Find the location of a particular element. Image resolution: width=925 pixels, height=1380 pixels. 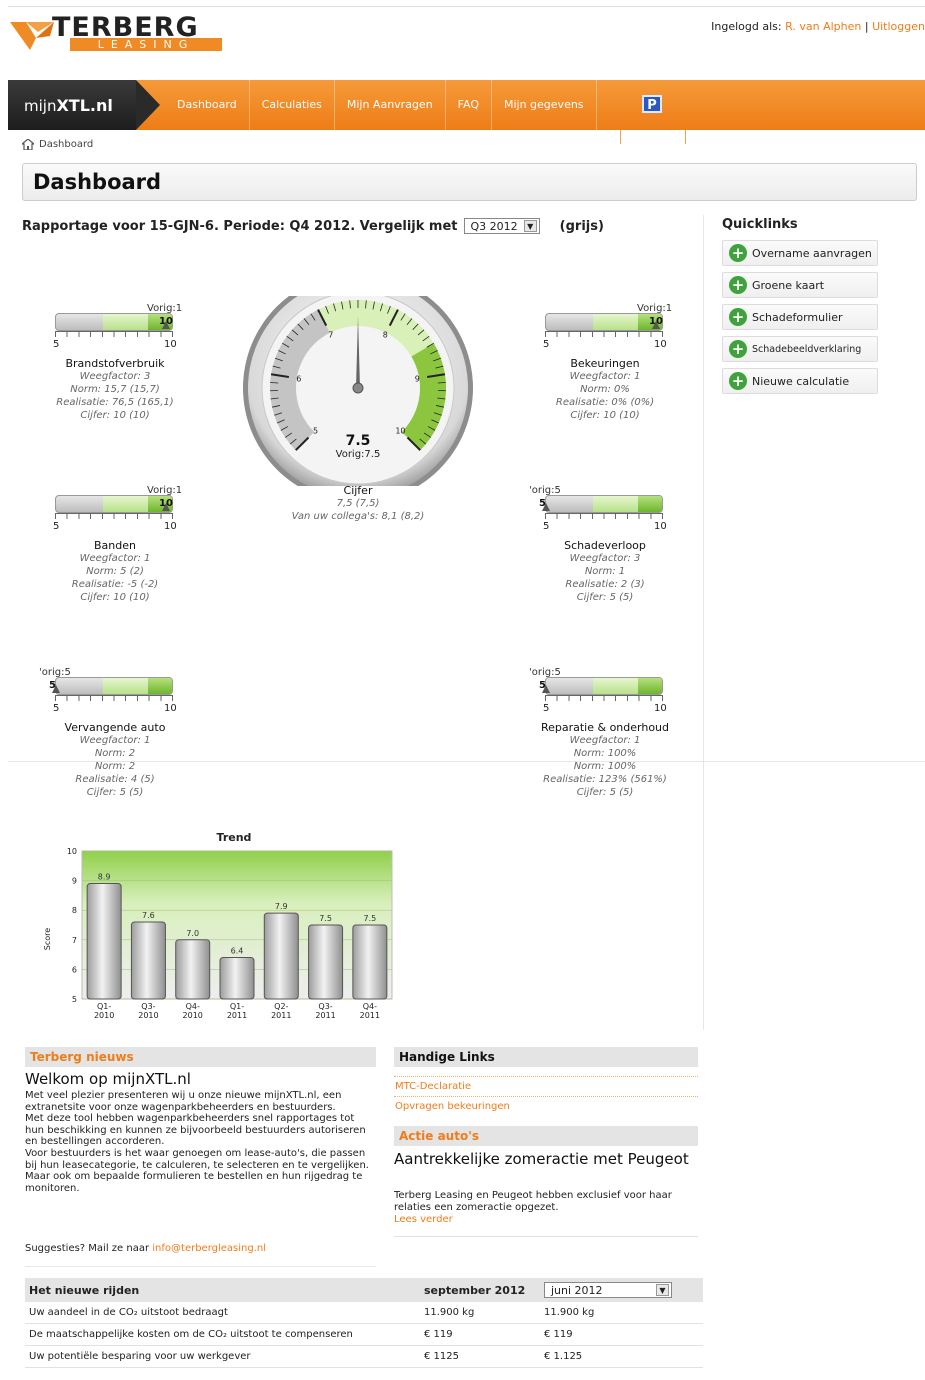

email-link: info@terbergleasing.nl is located at coordinates (209, 1248).